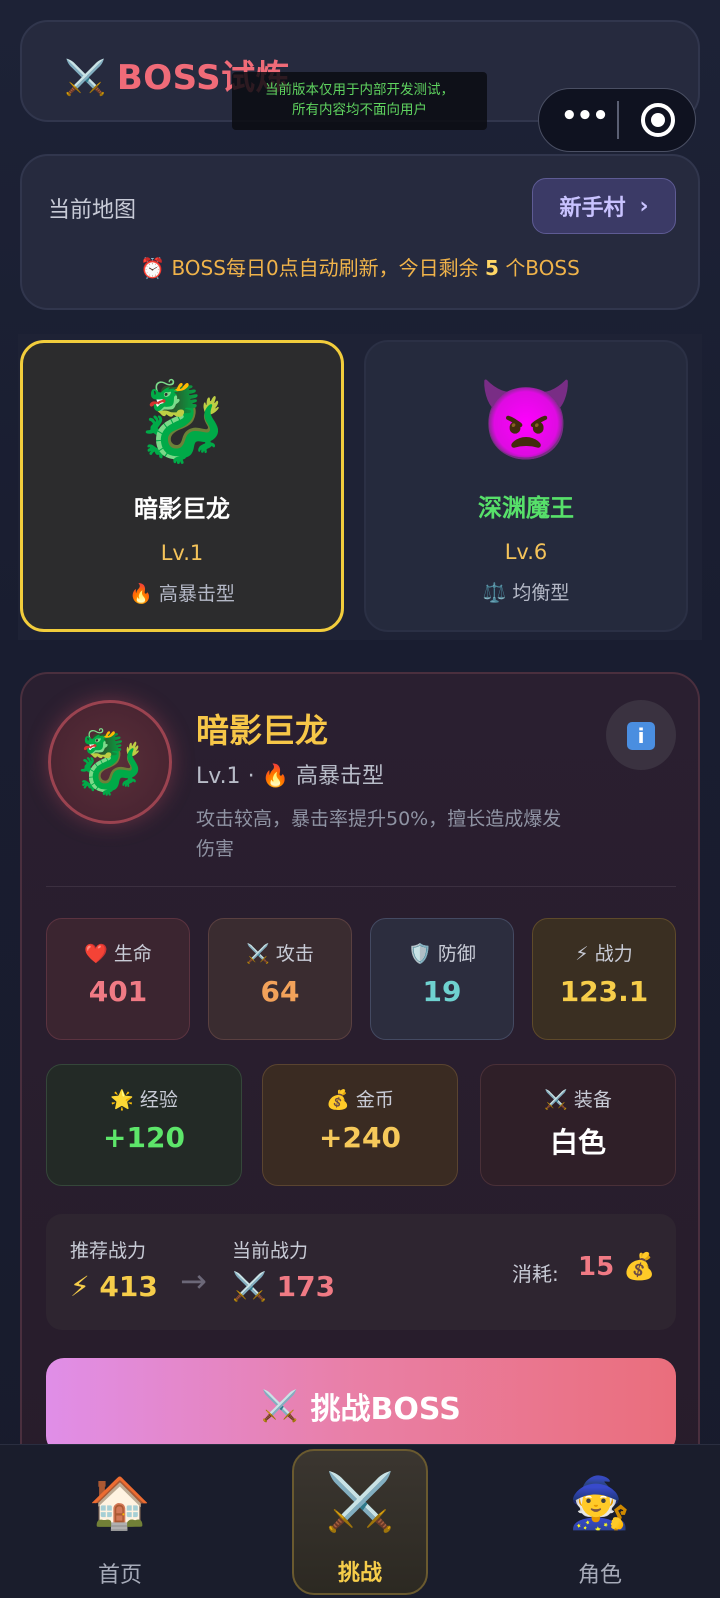 The image size is (720, 1598). I want to click on challenge-boss-label: 挑战BOSS, so click(385, 1409).